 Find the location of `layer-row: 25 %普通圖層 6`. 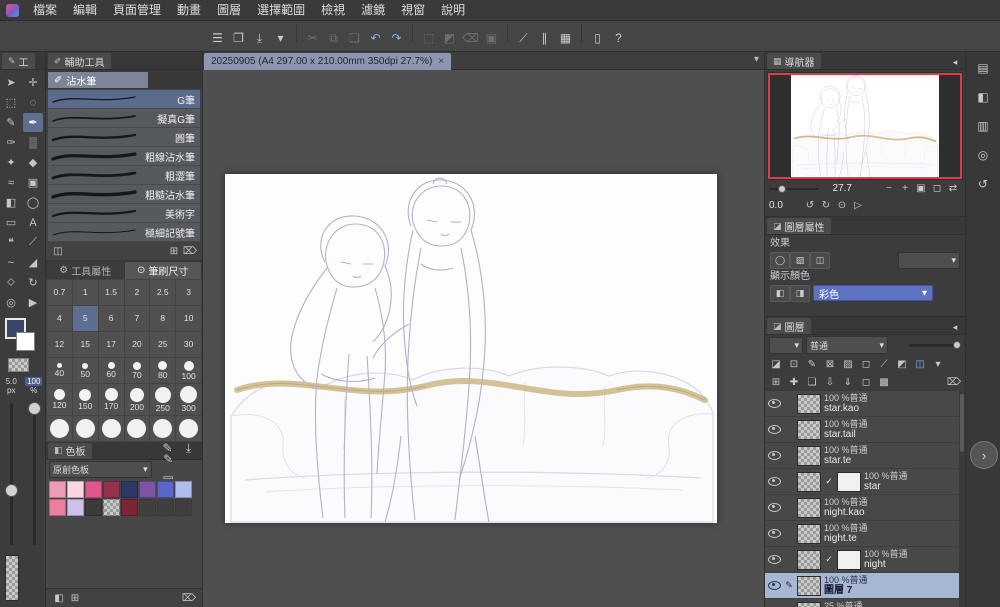

layer-row: 25 %普通圖層 6 is located at coordinates (865, 603).